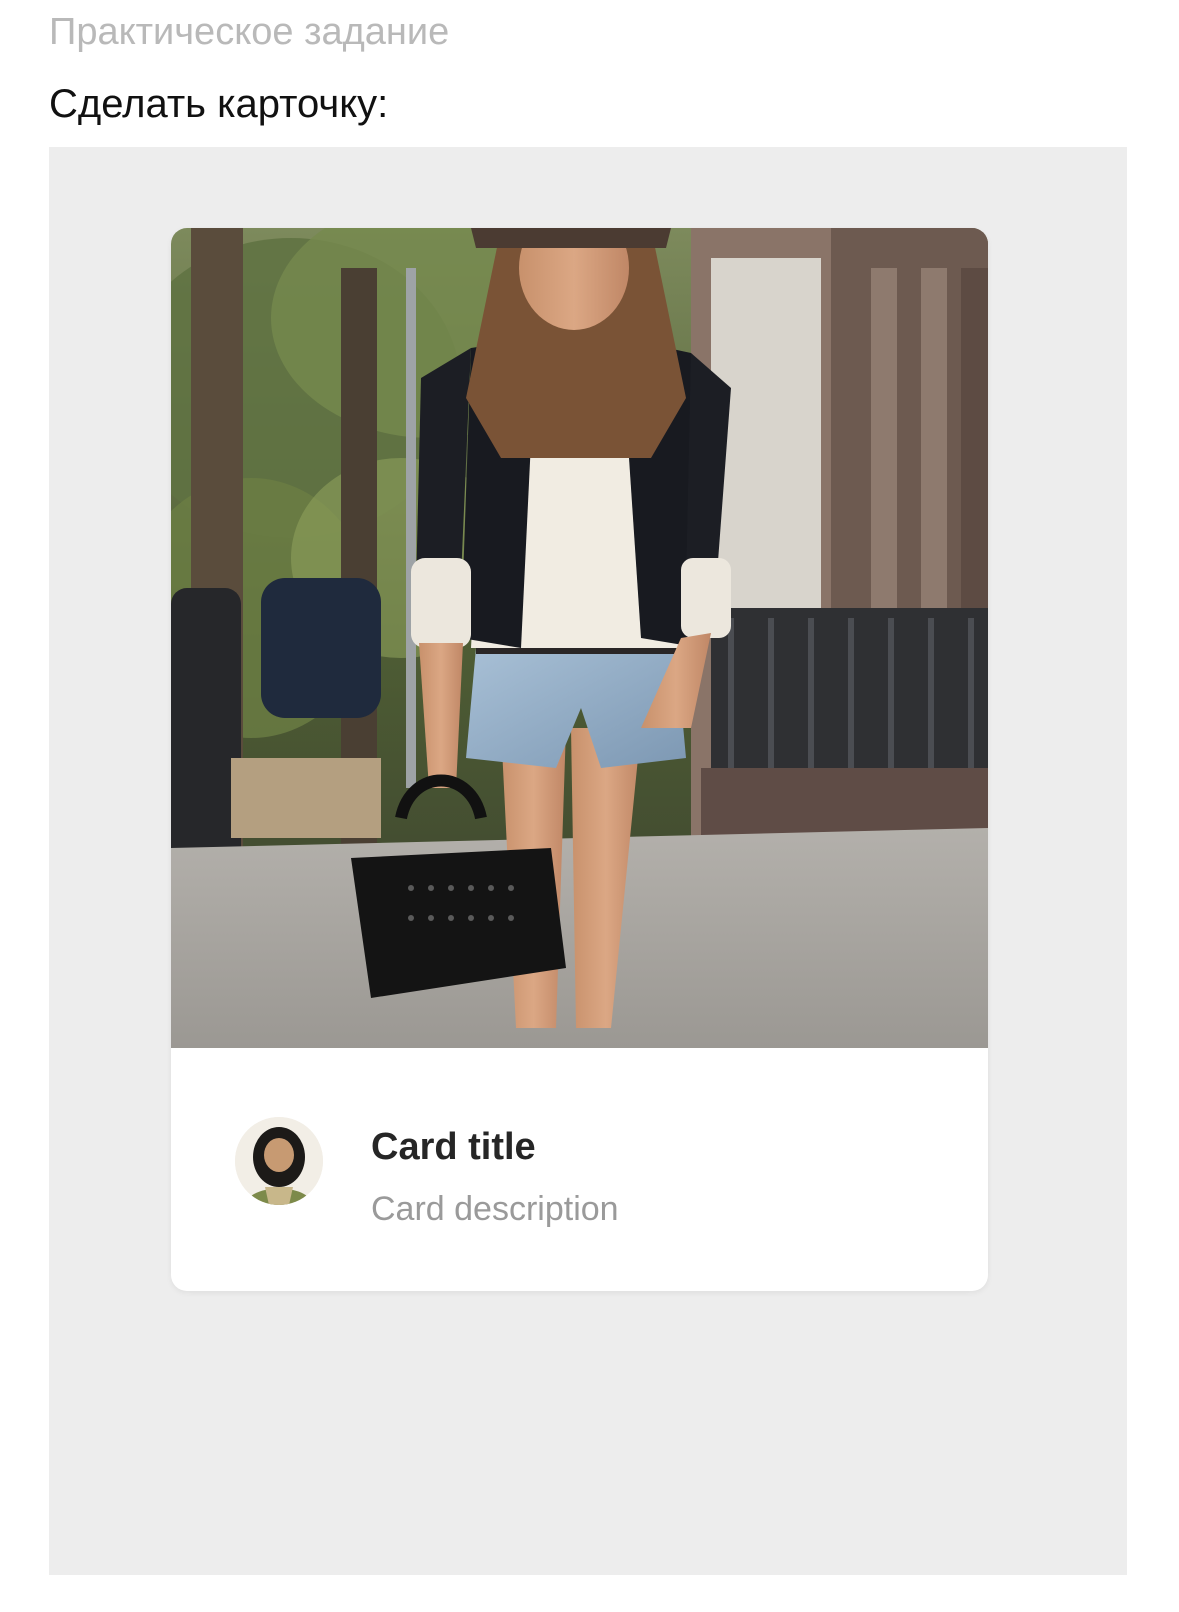  I want to click on avatar-image, so click(279, 1161).